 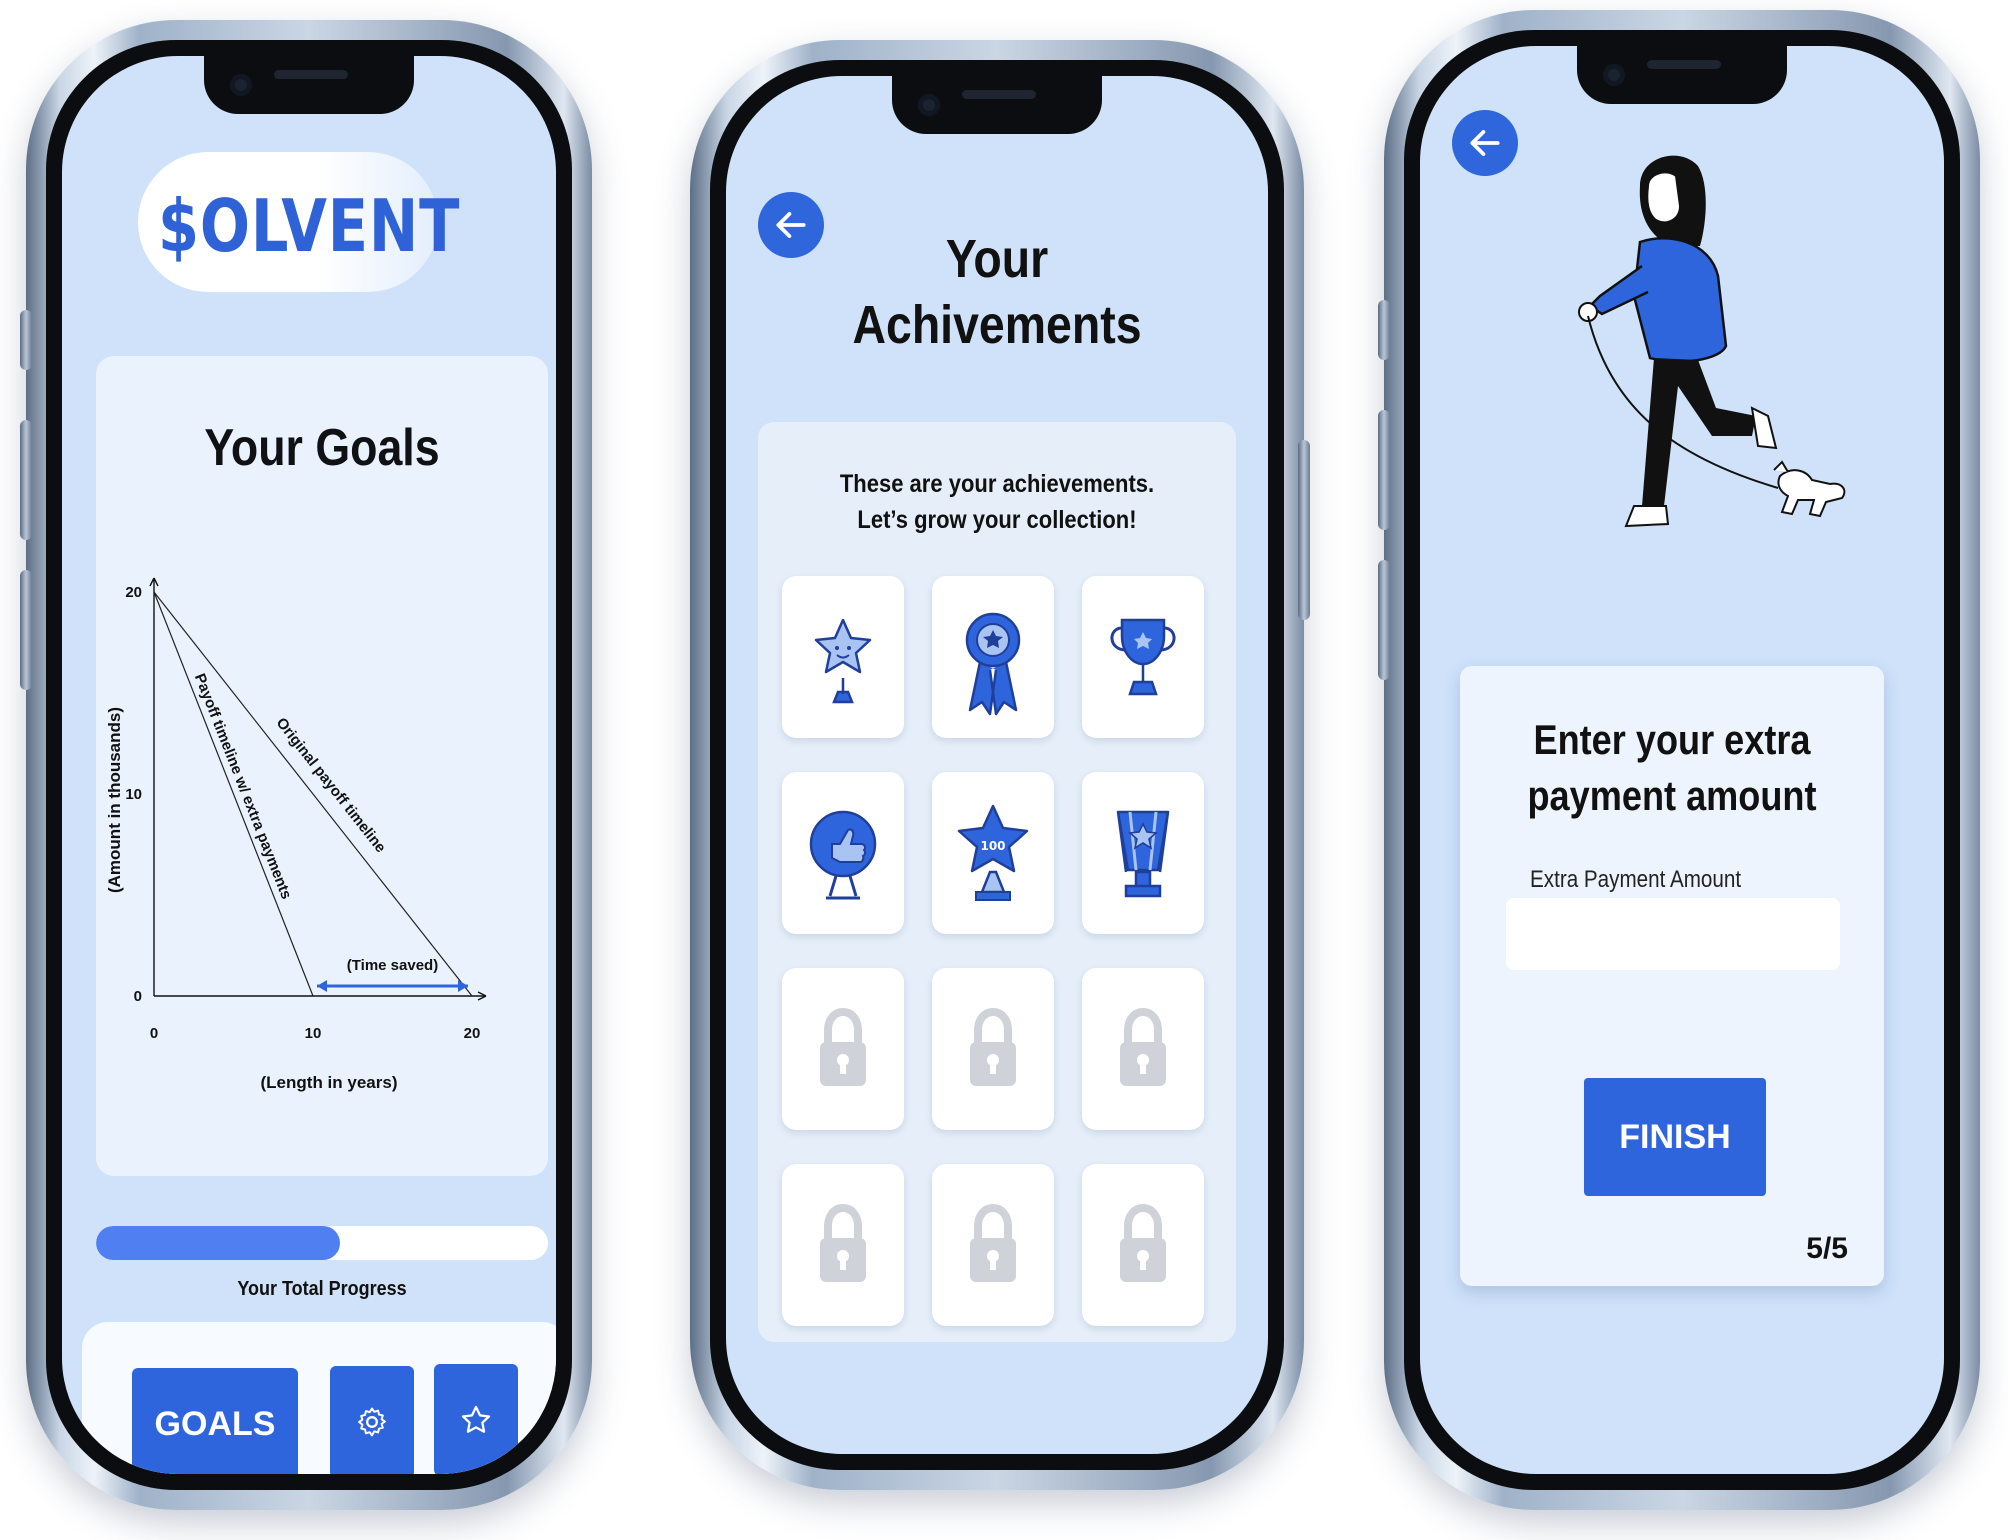 I want to click on extra-payment-label: Extra Payment Amount, so click(x=1636, y=879).